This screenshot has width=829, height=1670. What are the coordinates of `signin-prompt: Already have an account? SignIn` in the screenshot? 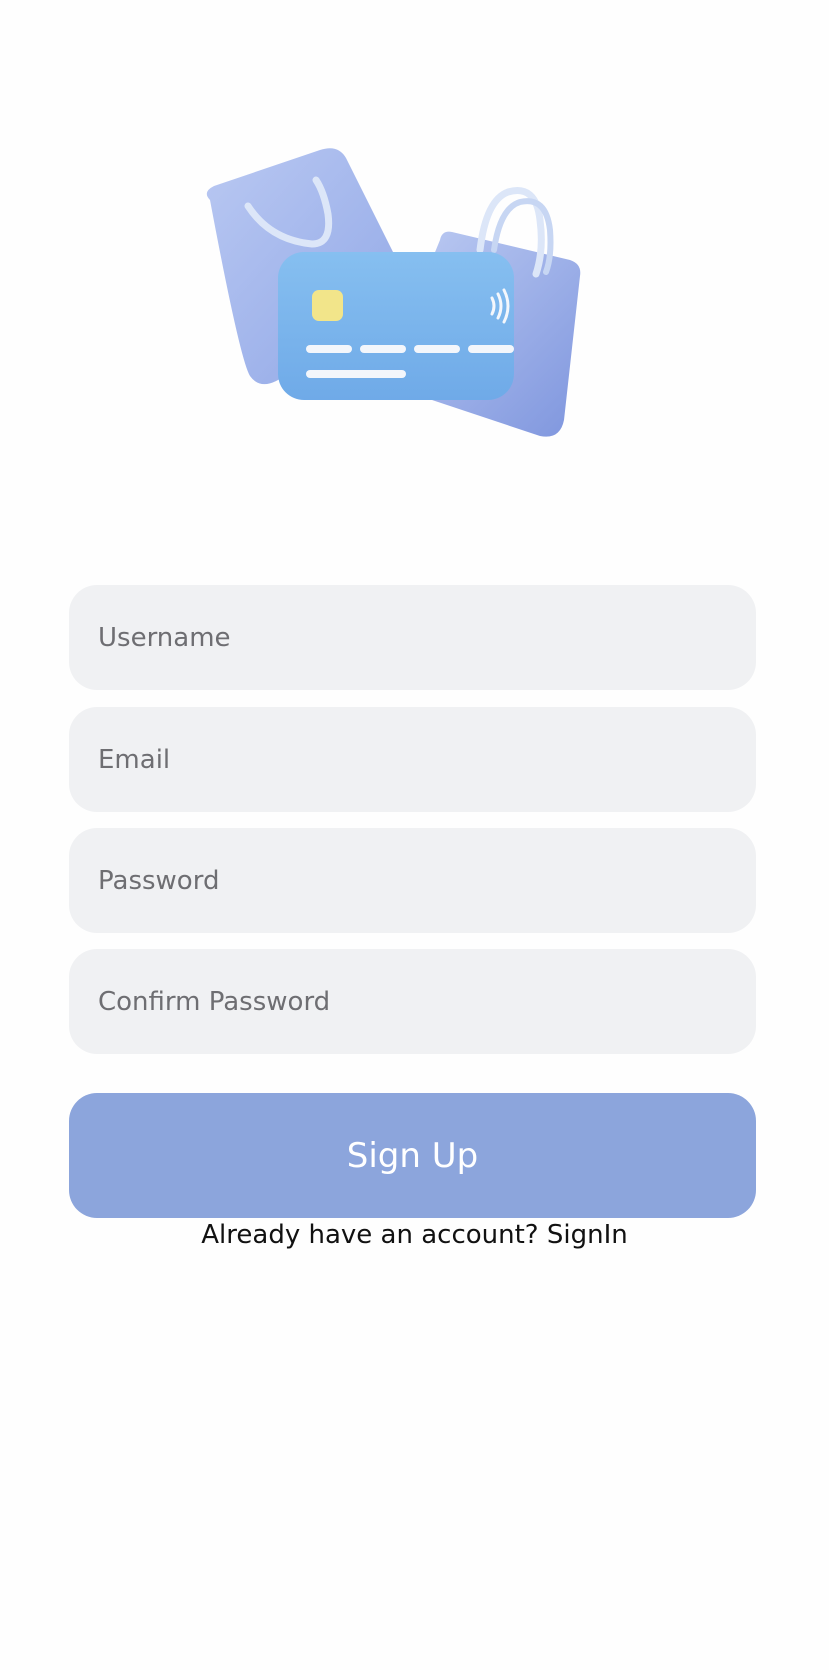 It's located at (414, 1235).